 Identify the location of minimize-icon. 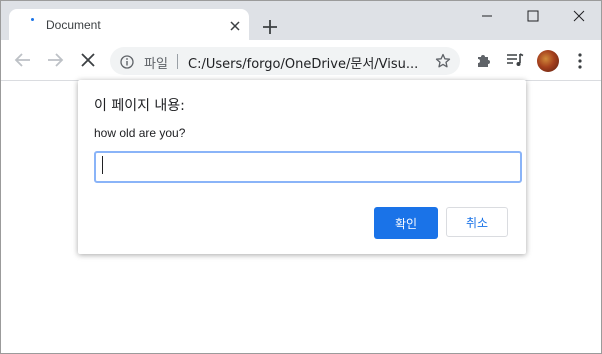
(487, 16).